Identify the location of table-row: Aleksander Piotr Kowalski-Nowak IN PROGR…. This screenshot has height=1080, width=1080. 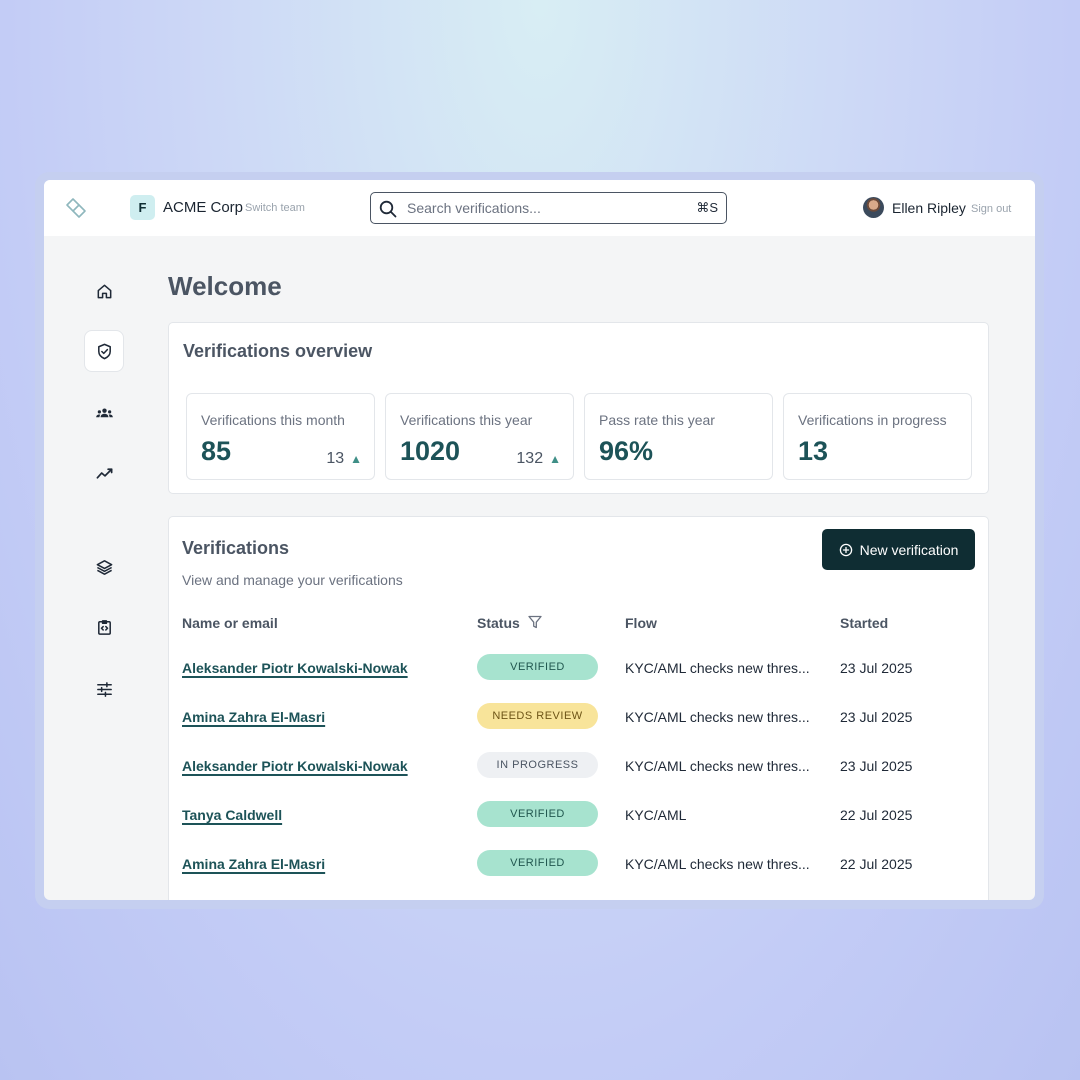
(579, 766).